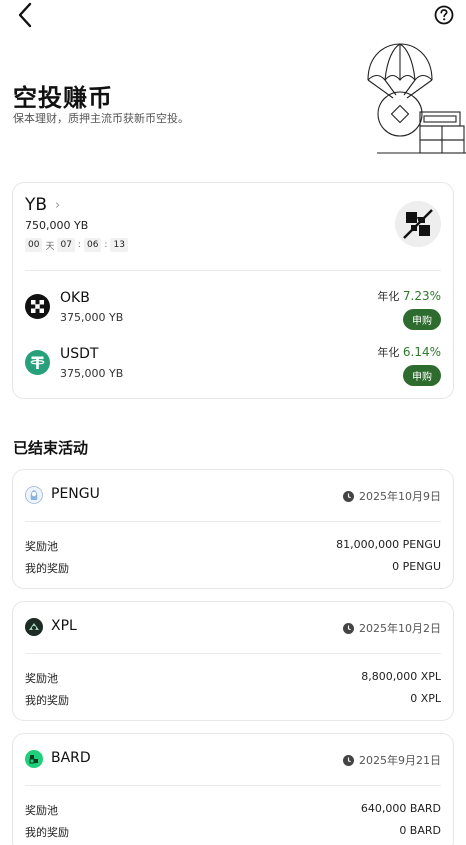 This screenshot has width=466, height=845. I want to click on ended-date-text: 2025年9月21日, so click(400, 760).